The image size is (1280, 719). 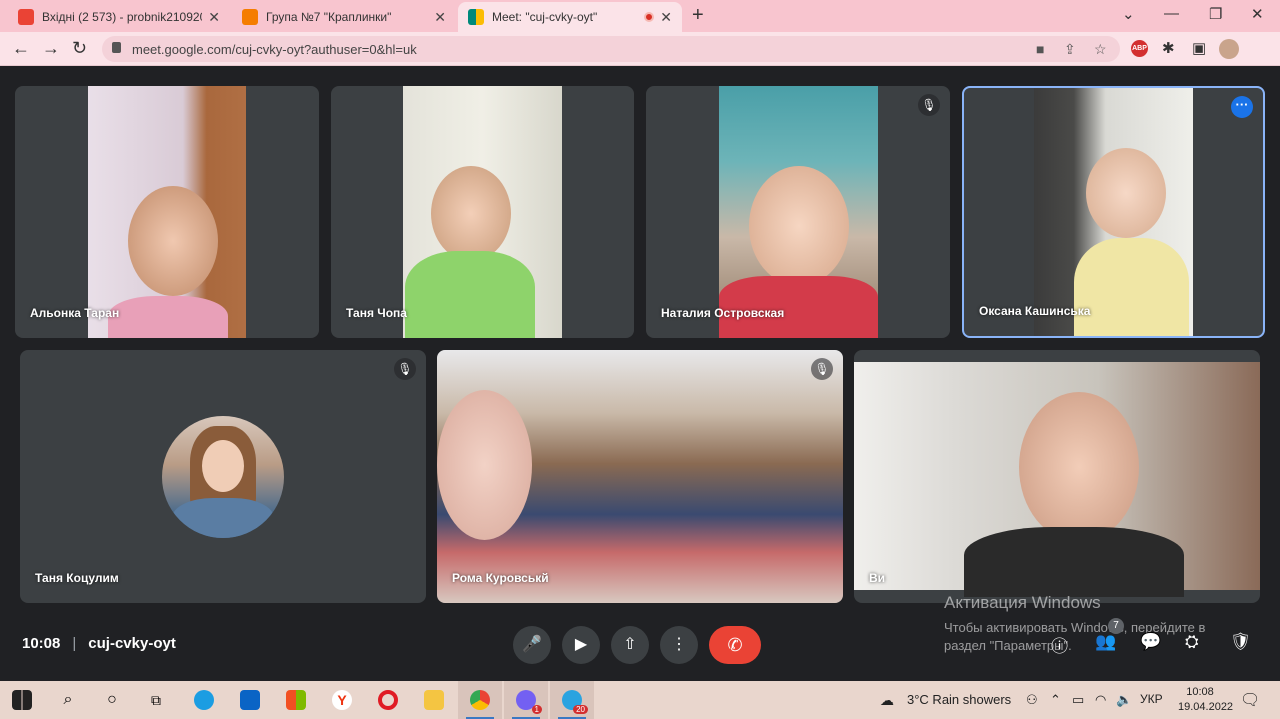 I want to click on taskbar-explorer, so click(x=434, y=700).